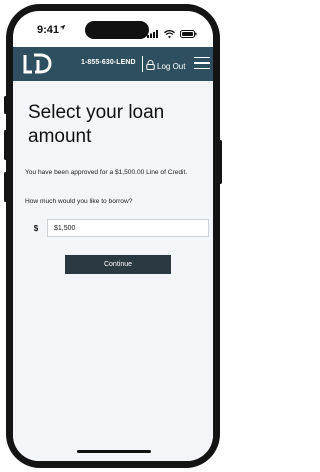 The width and height of the screenshot is (320, 472). What do you see at coordinates (153, 34) in the screenshot?
I see `cellular-signal-icon` at bounding box center [153, 34].